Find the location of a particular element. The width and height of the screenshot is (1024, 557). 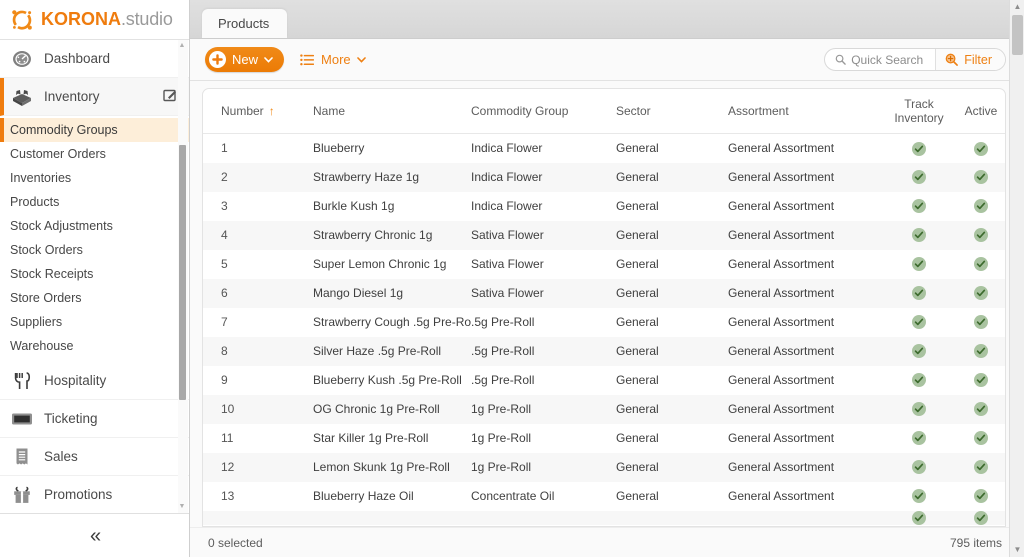

collapse-sidebar-button: « is located at coordinates (95, 536).